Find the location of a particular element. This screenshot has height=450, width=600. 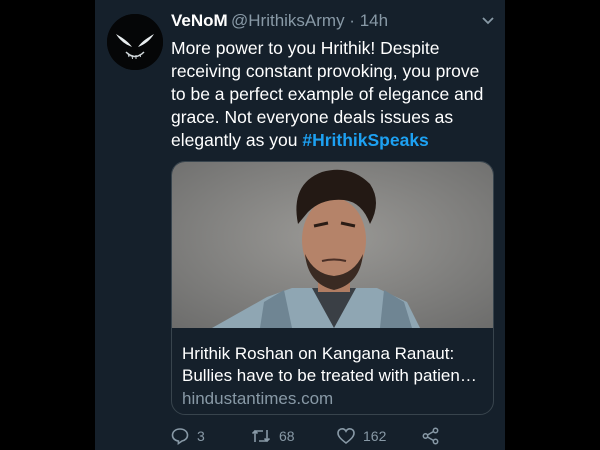

avatar is located at coordinates (135, 42).